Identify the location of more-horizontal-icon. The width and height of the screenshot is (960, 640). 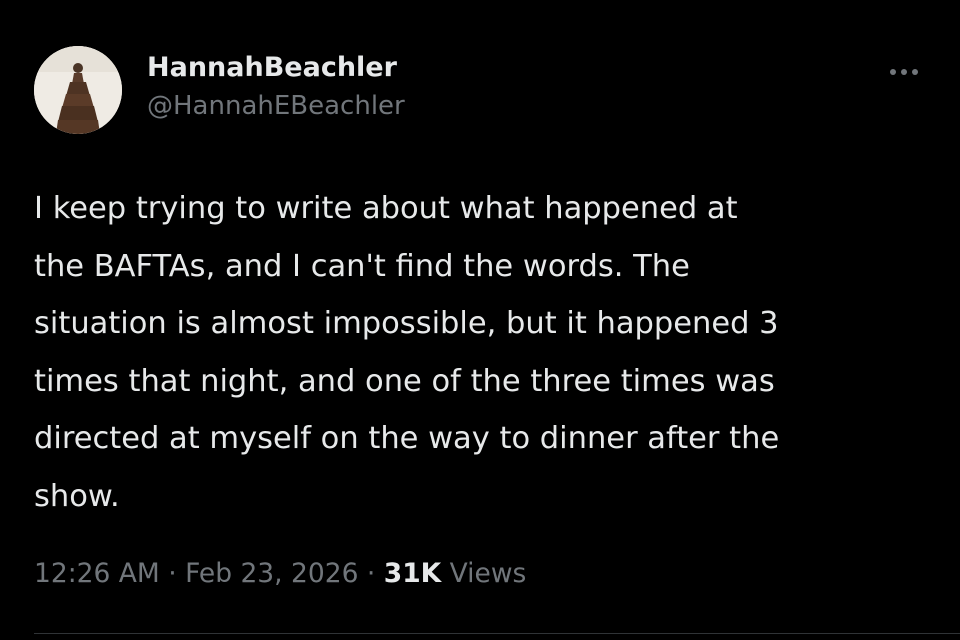
(904, 72).